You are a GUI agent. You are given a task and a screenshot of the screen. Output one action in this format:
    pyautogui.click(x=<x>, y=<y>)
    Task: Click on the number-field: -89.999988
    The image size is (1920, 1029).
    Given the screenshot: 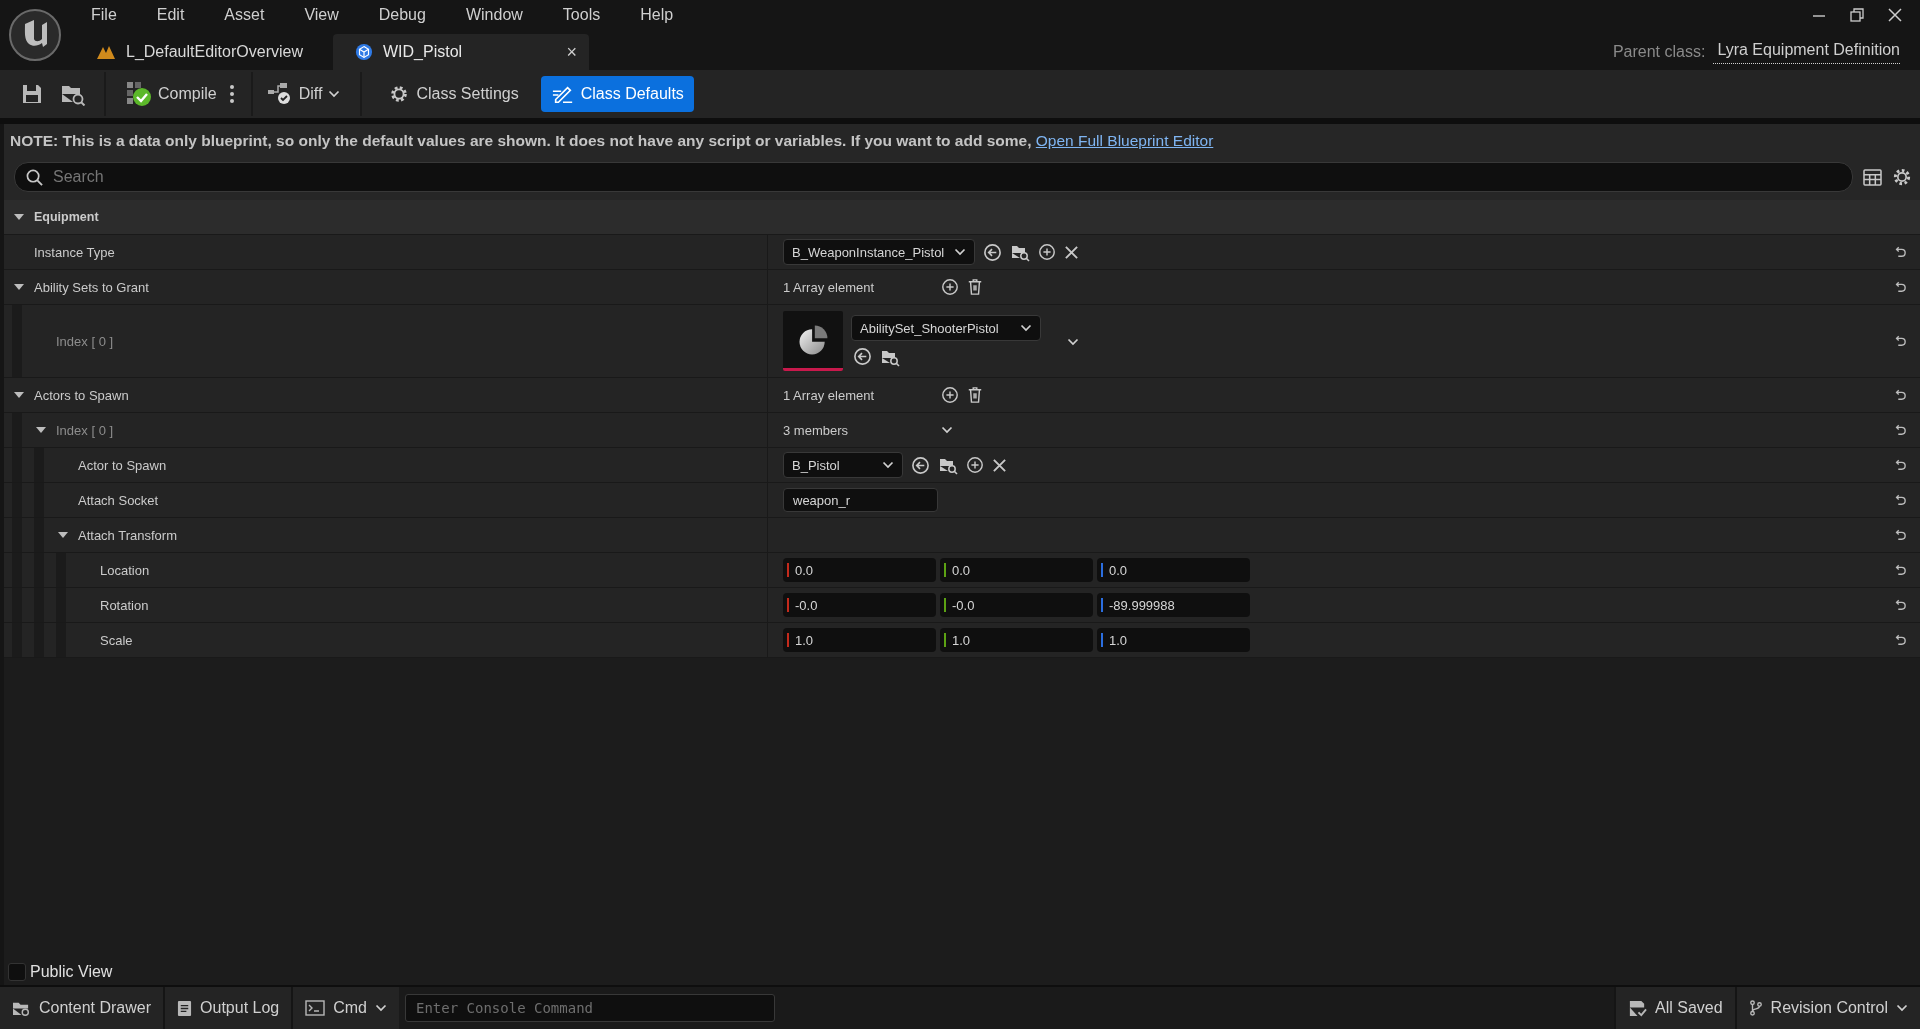 What is the action you would take?
    pyautogui.click(x=1173, y=605)
    